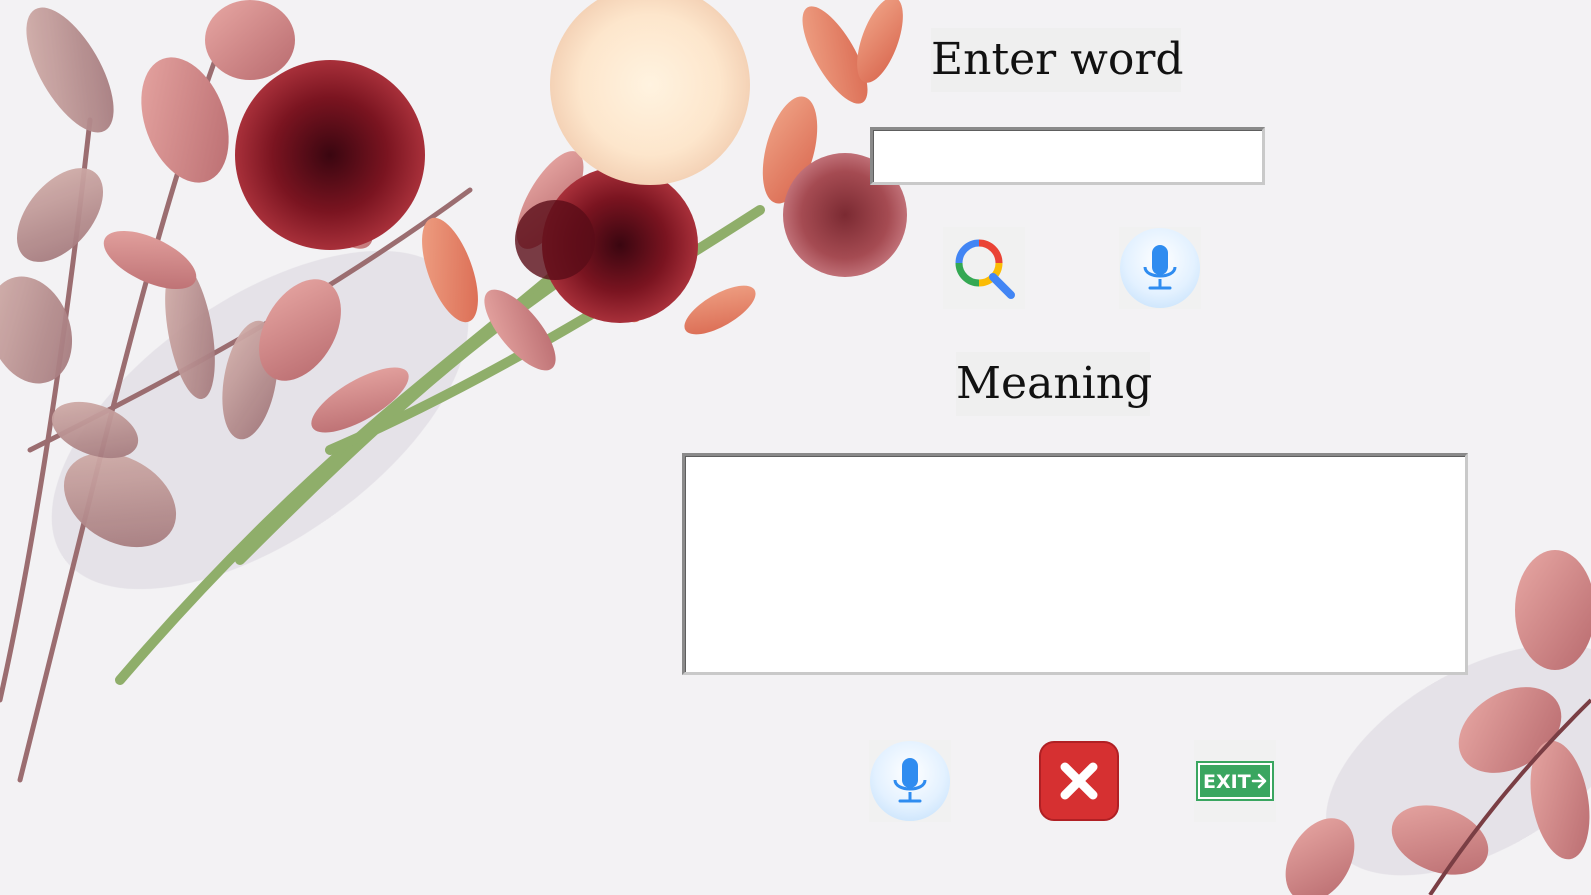 The width and height of the screenshot is (1591, 895). Describe the element at coordinates (1075, 564) in the screenshot. I see `meaning-textarea` at that location.